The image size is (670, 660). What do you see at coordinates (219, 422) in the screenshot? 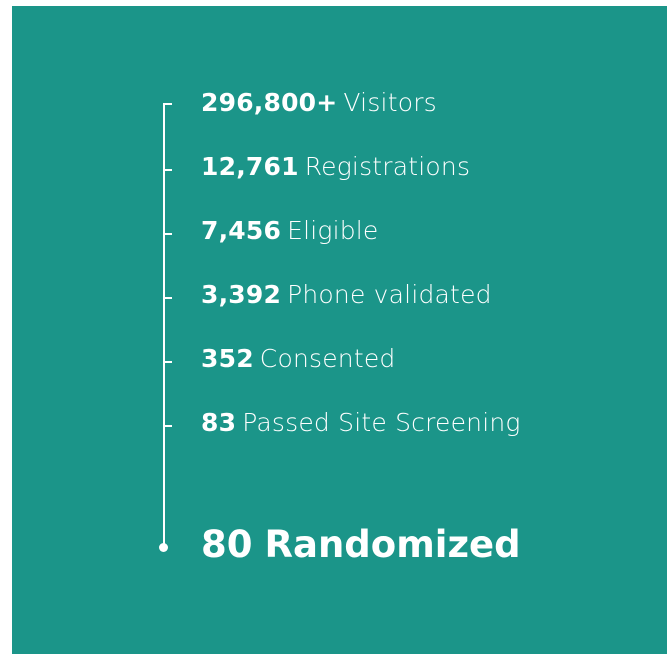
I see `step-count: 83` at bounding box center [219, 422].